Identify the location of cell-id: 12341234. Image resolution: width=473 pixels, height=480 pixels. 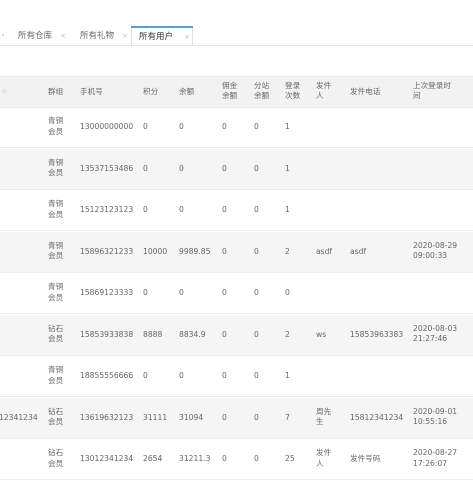
(19, 417).